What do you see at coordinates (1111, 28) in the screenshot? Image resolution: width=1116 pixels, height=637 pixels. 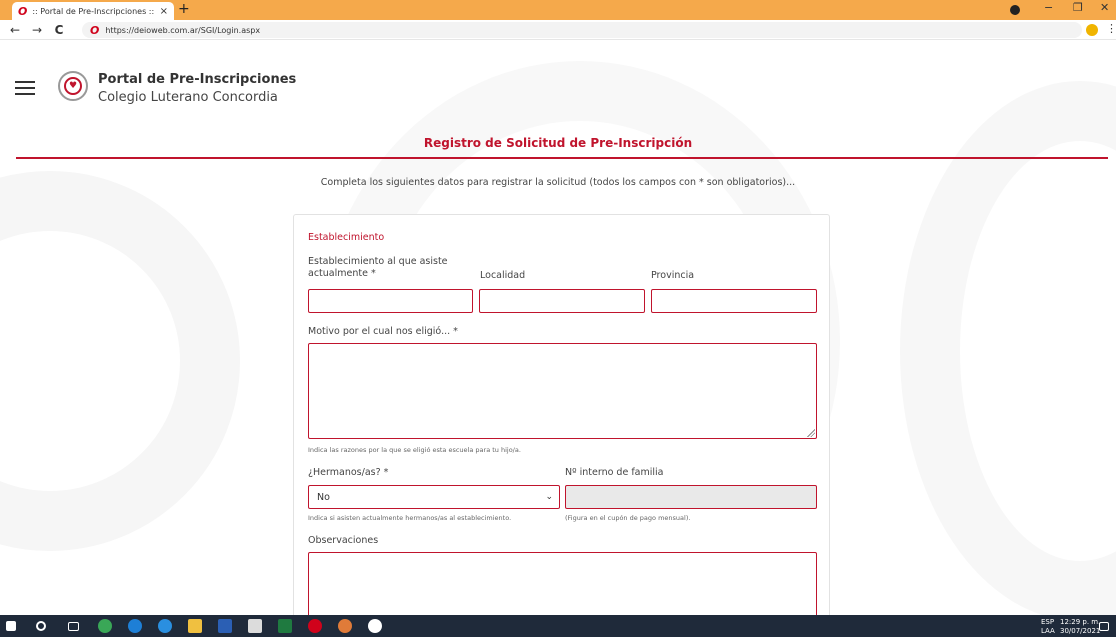 I see `browser-menu-button: ⋮` at bounding box center [1111, 28].